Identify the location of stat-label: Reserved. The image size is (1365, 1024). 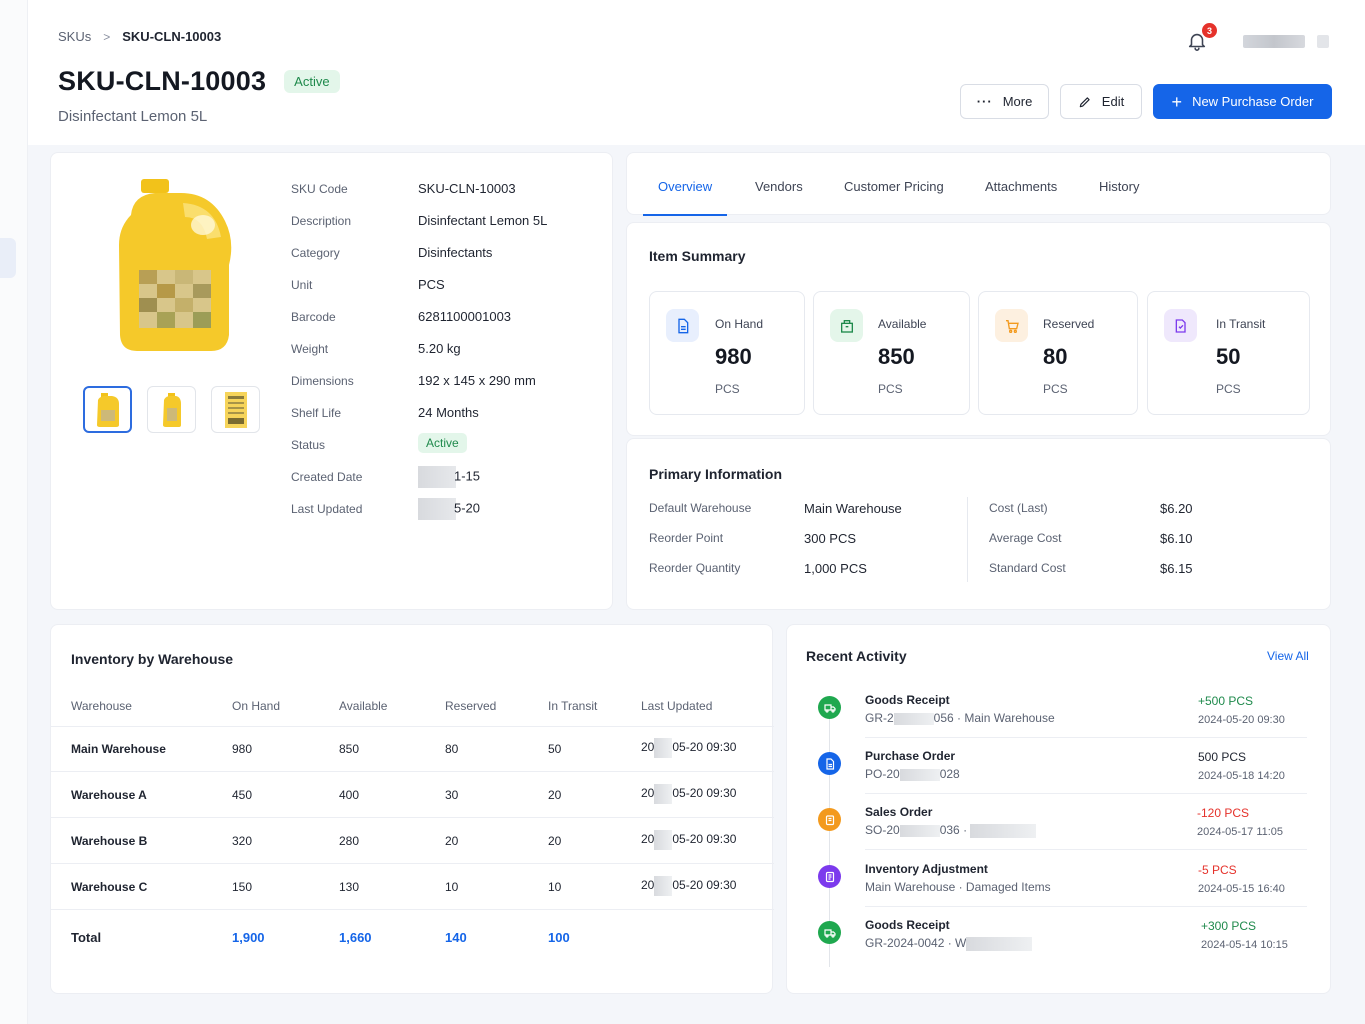
(1069, 324).